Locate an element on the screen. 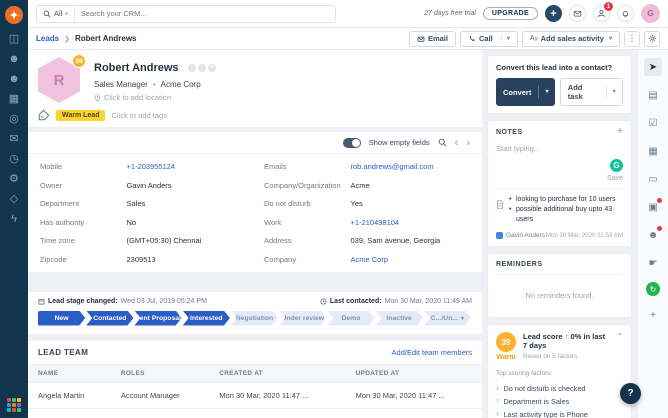 This screenshot has height=418, width=668. global-search: All ▾ is located at coordinates (186, 13).